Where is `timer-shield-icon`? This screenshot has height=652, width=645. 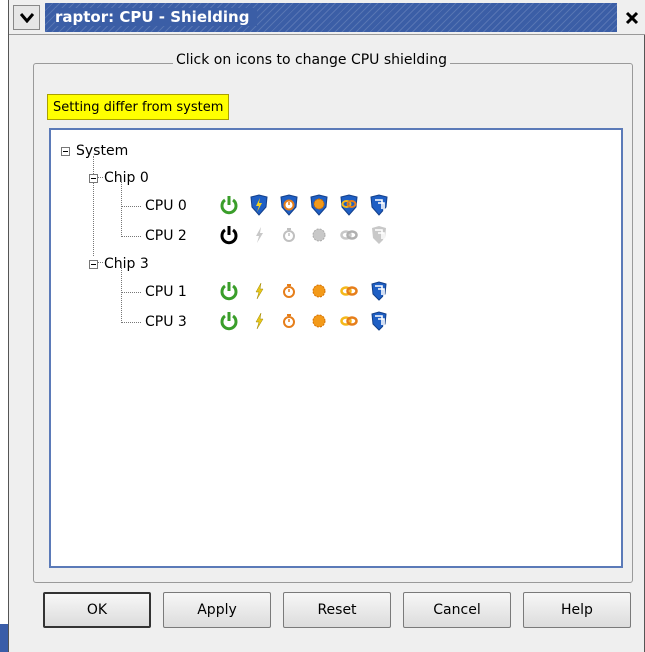
timer-shield-icon is located at coordinates (289, 205).